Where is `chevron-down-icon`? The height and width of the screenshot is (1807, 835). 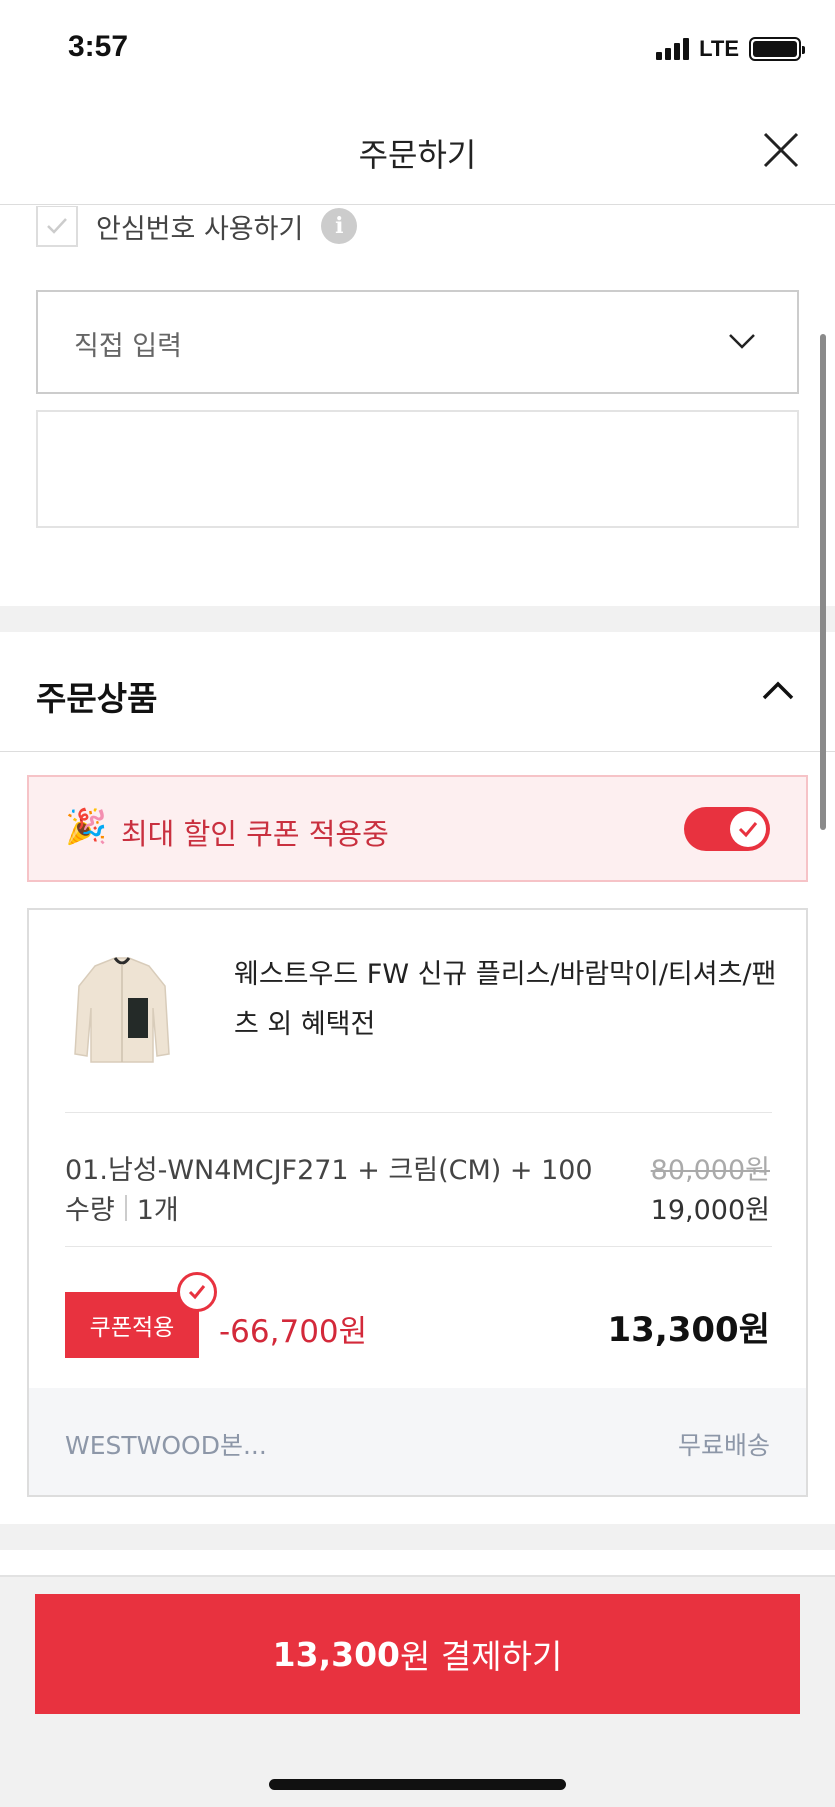
chevron-down-icon is located at coordinates (742, 343).